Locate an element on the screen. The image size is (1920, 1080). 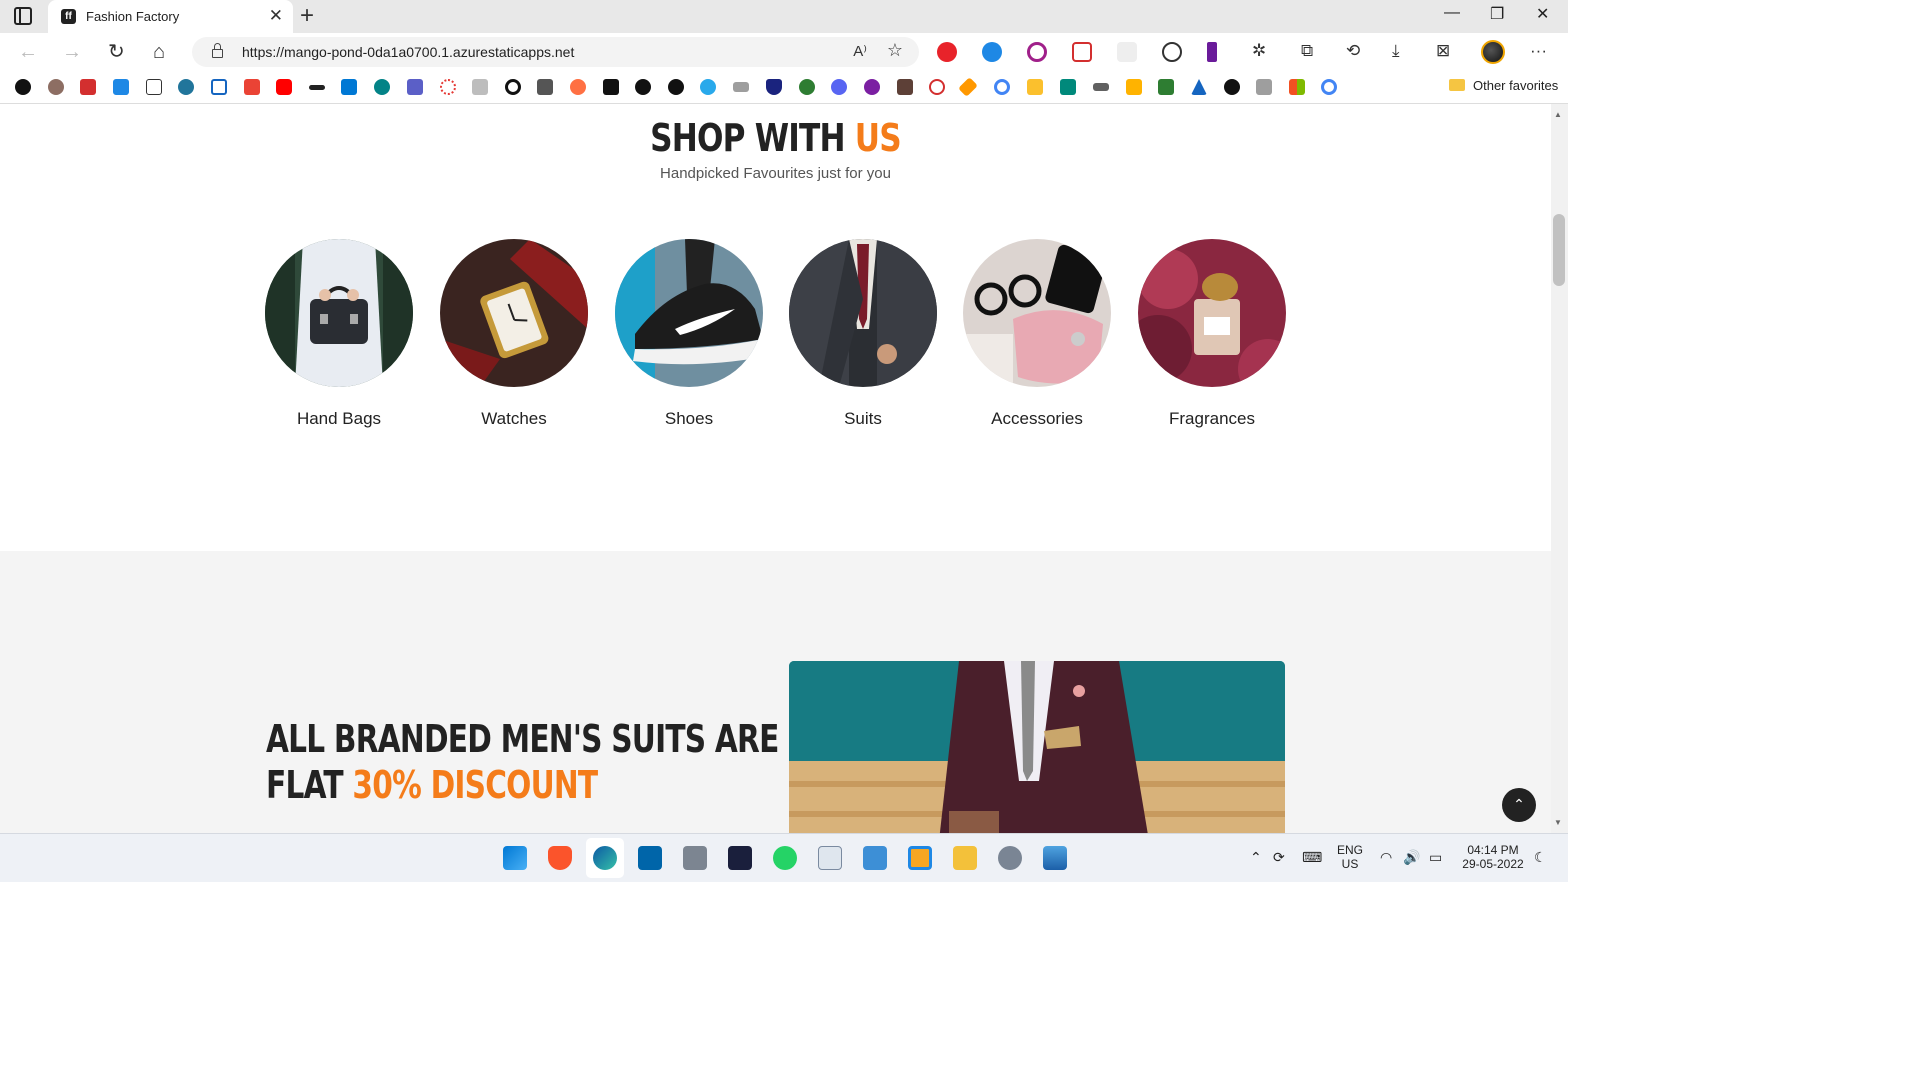
suits-image is located at coordinates (863, 313).